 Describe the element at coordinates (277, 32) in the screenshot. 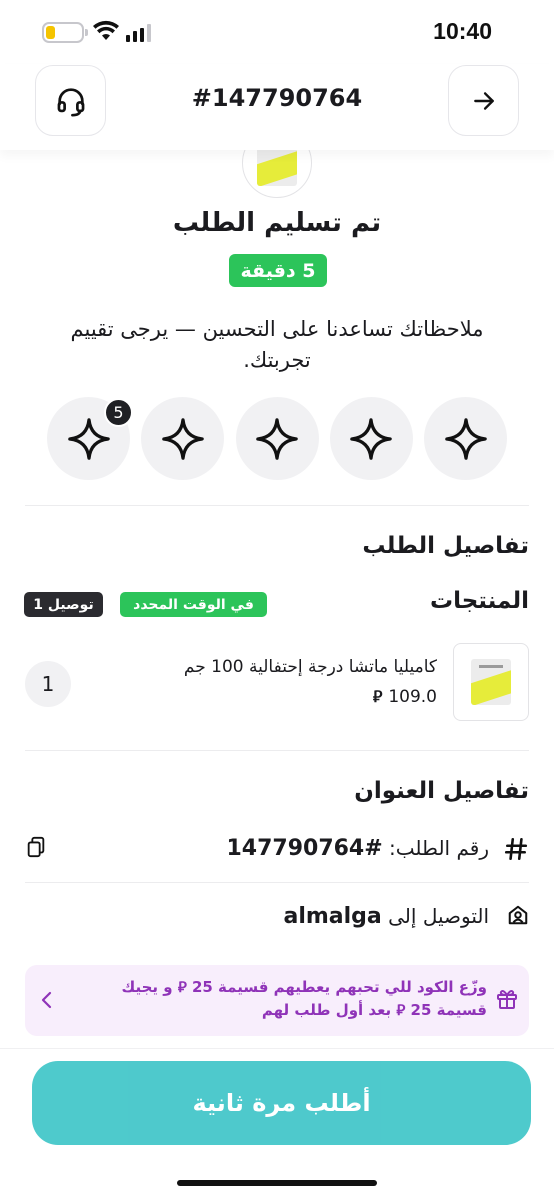

I see `status-bar: 10:40` at that location.